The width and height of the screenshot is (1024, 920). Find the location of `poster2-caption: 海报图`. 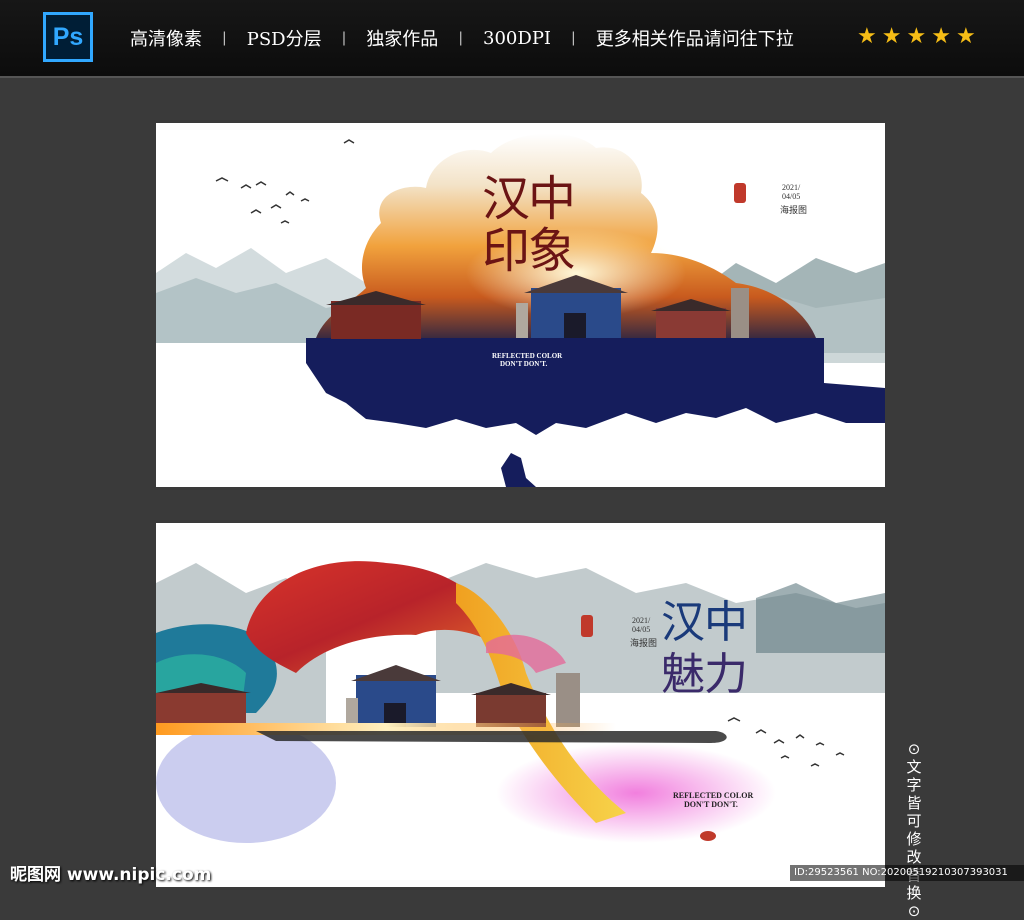

poster2-caption: 海报图 is located at coordinates (644, 643).